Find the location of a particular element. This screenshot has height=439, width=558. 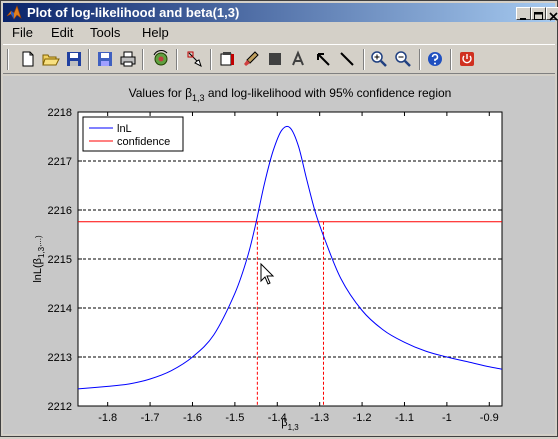

x-tick-label: -1.5 is located at coordinates (234, 418).